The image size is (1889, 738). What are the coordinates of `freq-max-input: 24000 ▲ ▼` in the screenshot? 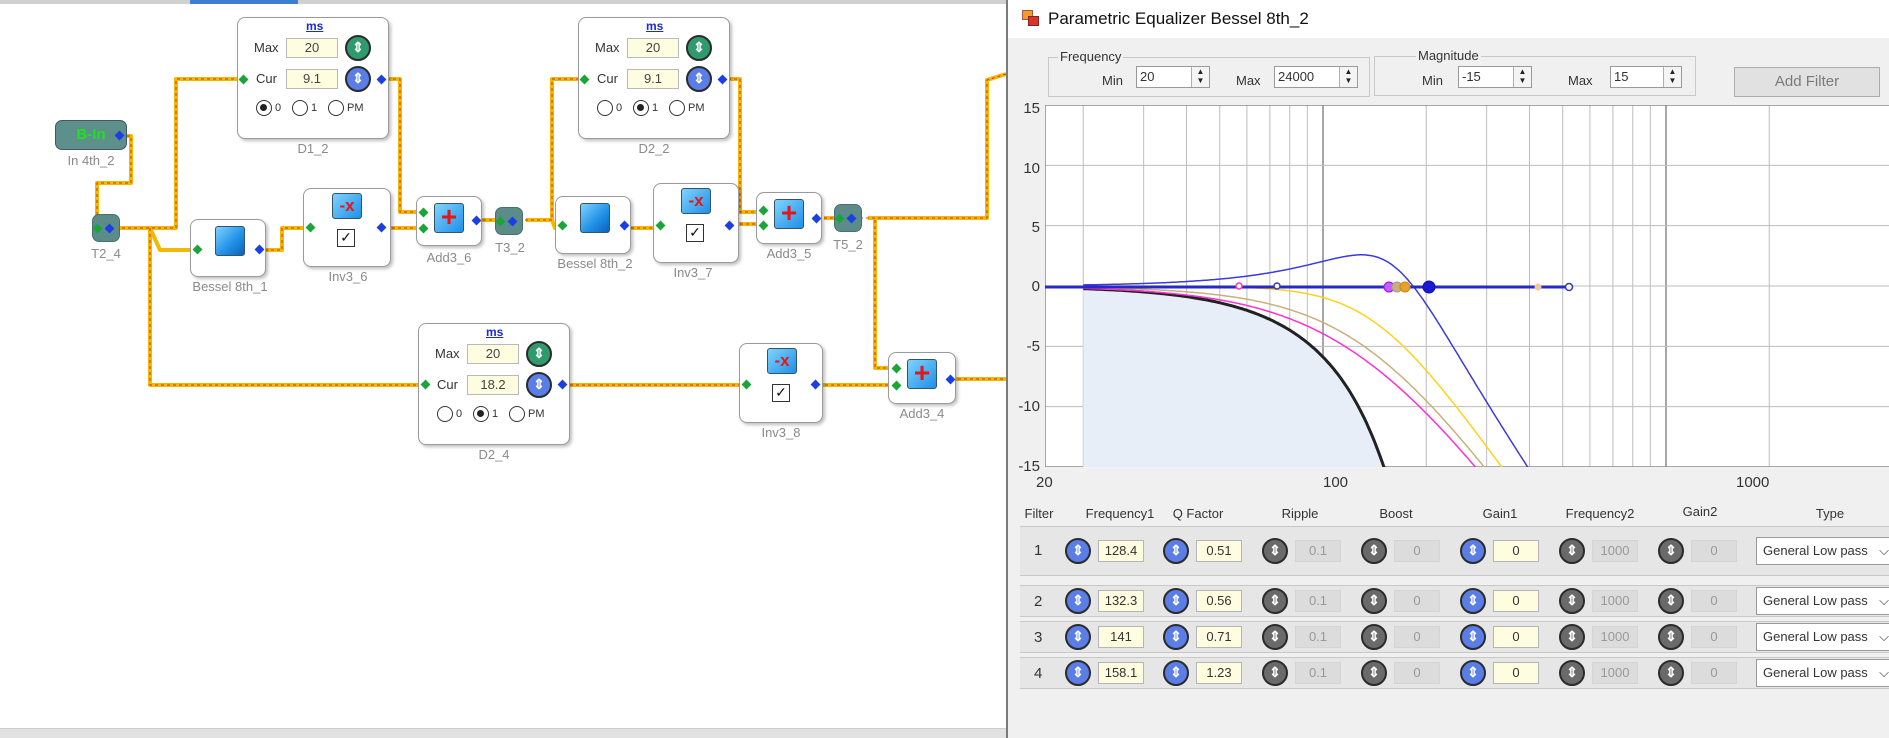 It's located at (1316, 77).